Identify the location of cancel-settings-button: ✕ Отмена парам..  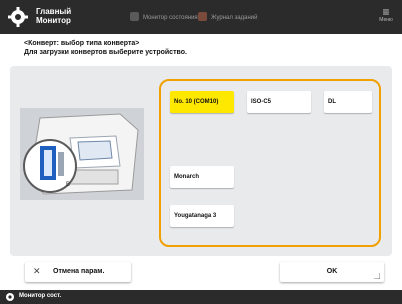
(78, 272).